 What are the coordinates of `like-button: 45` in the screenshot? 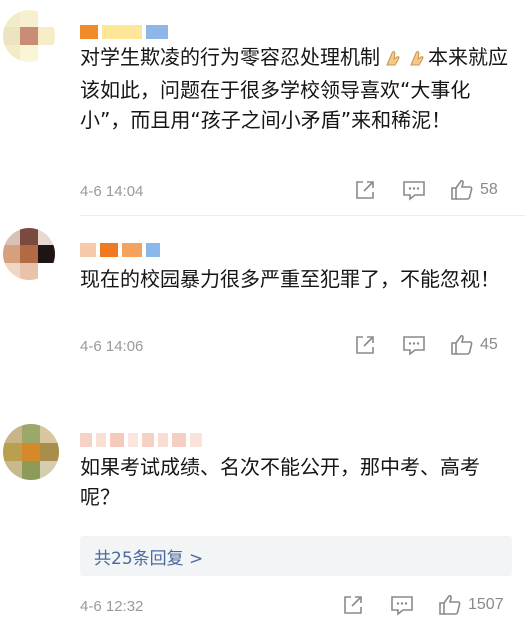 It's located at (474, 345).